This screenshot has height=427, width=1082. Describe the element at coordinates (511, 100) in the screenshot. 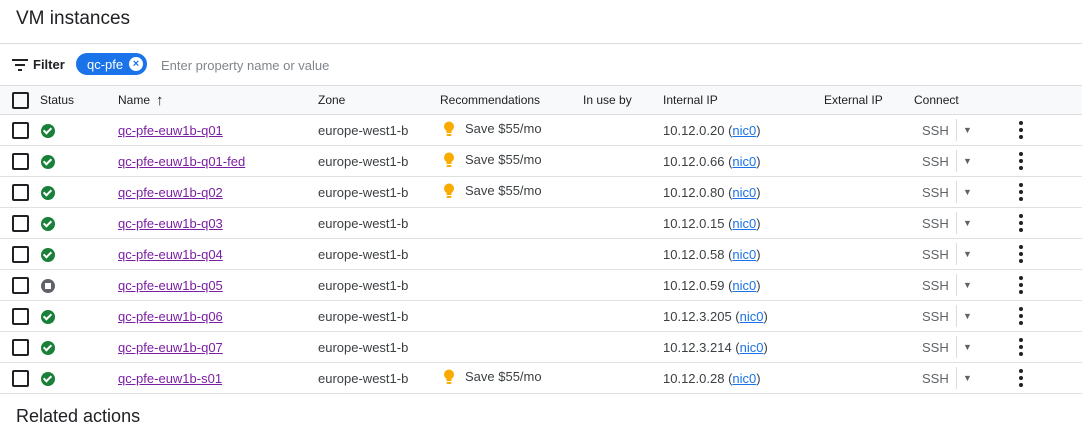

I see `column-recommendations: Recommendations` at that location.